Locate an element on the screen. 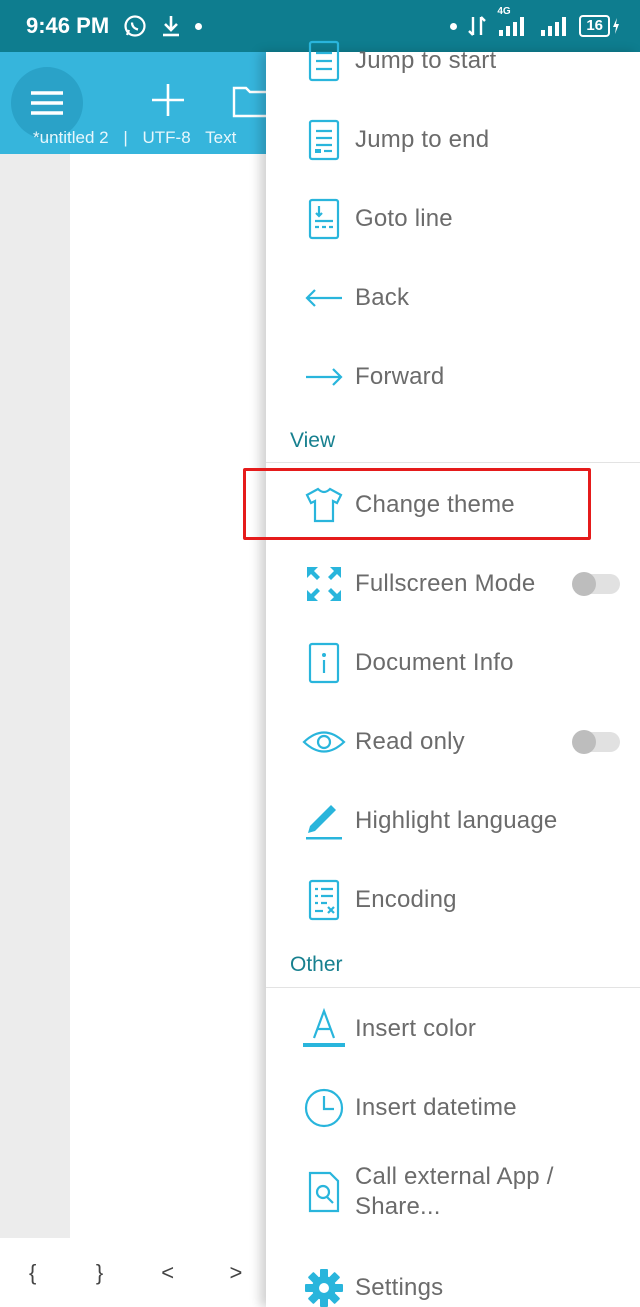  menu-item-encoding: Encoding is located at coordinates (453, 899).